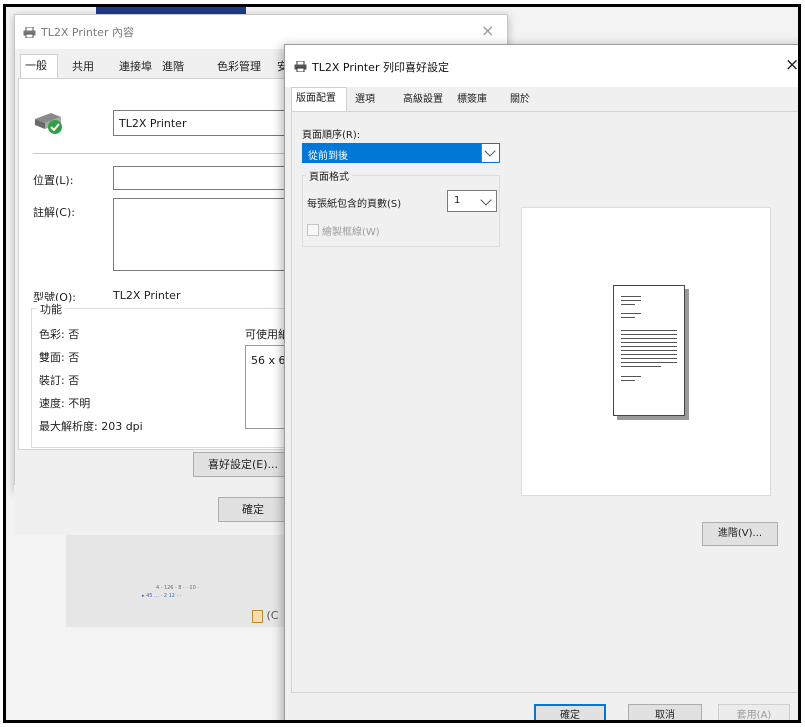  I want to click on pages-per-sheet-value: 1, so click(457, 200).